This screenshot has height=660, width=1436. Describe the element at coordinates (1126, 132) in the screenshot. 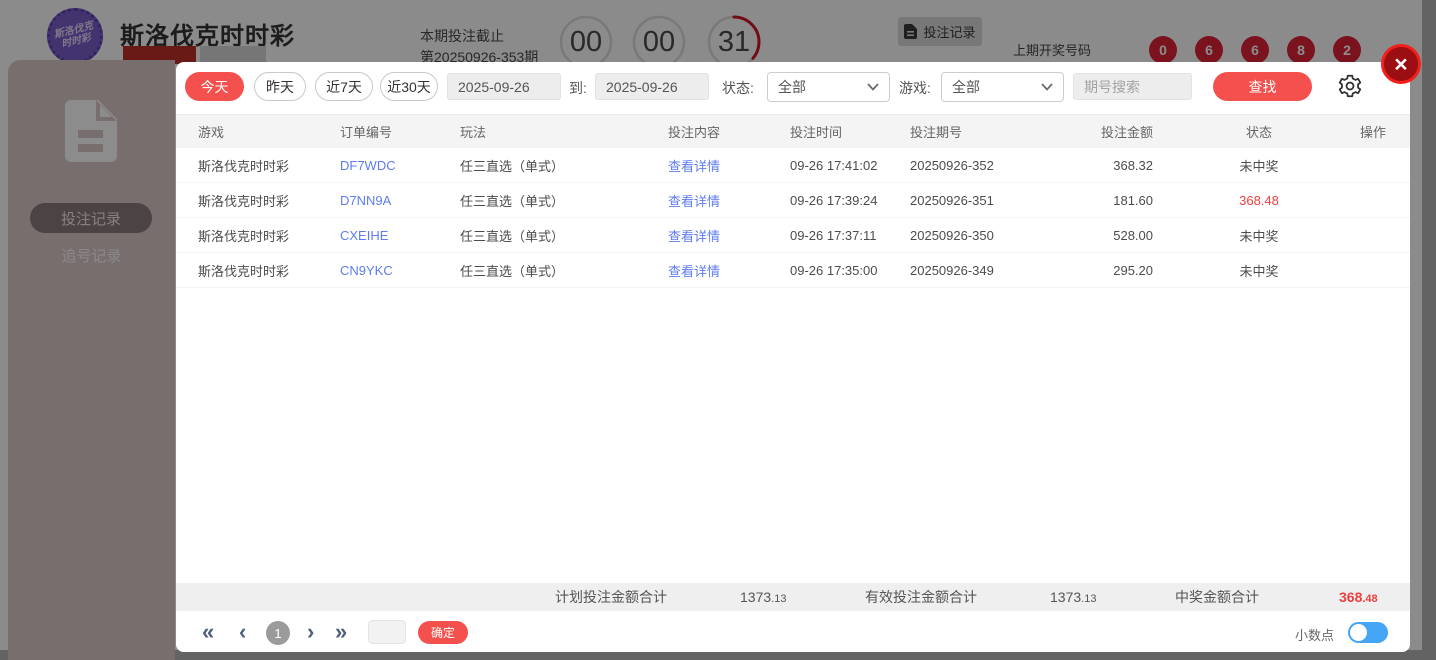

I see `col-amount: 投注金额` at that location.